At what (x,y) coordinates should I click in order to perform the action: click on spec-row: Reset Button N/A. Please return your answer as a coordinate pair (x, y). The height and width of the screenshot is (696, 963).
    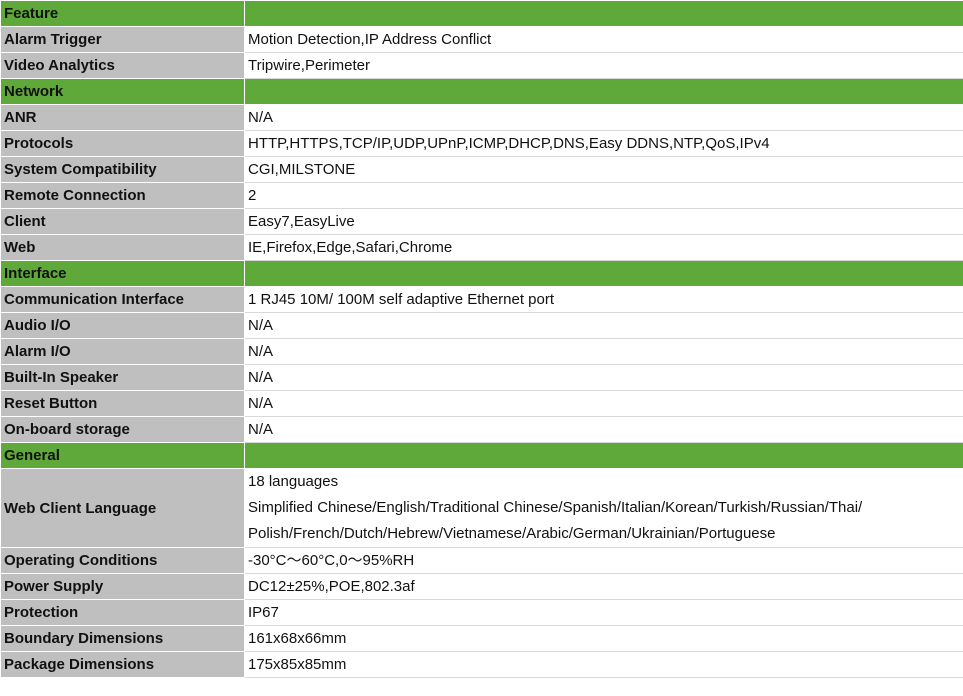
    Looking at the image, I should click on (481, 403).